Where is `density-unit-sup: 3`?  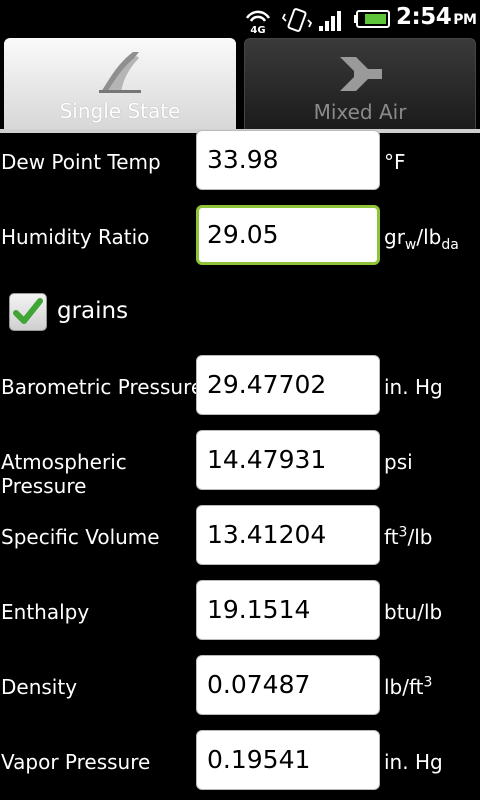
density-unit-sup: 3 is located at coordinates (428, 682).